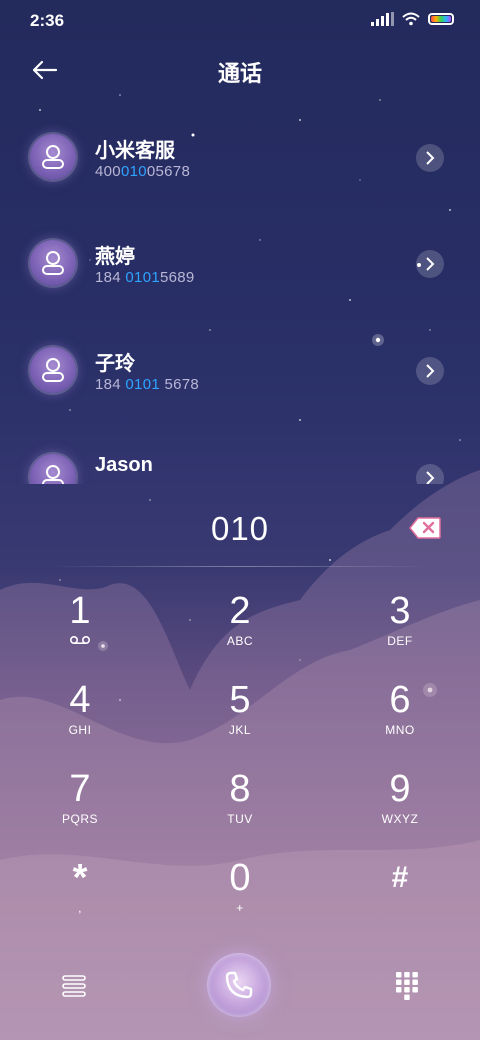 The image size is (480, 1040). I want to click on key-digit: 7, so click(80, 789).